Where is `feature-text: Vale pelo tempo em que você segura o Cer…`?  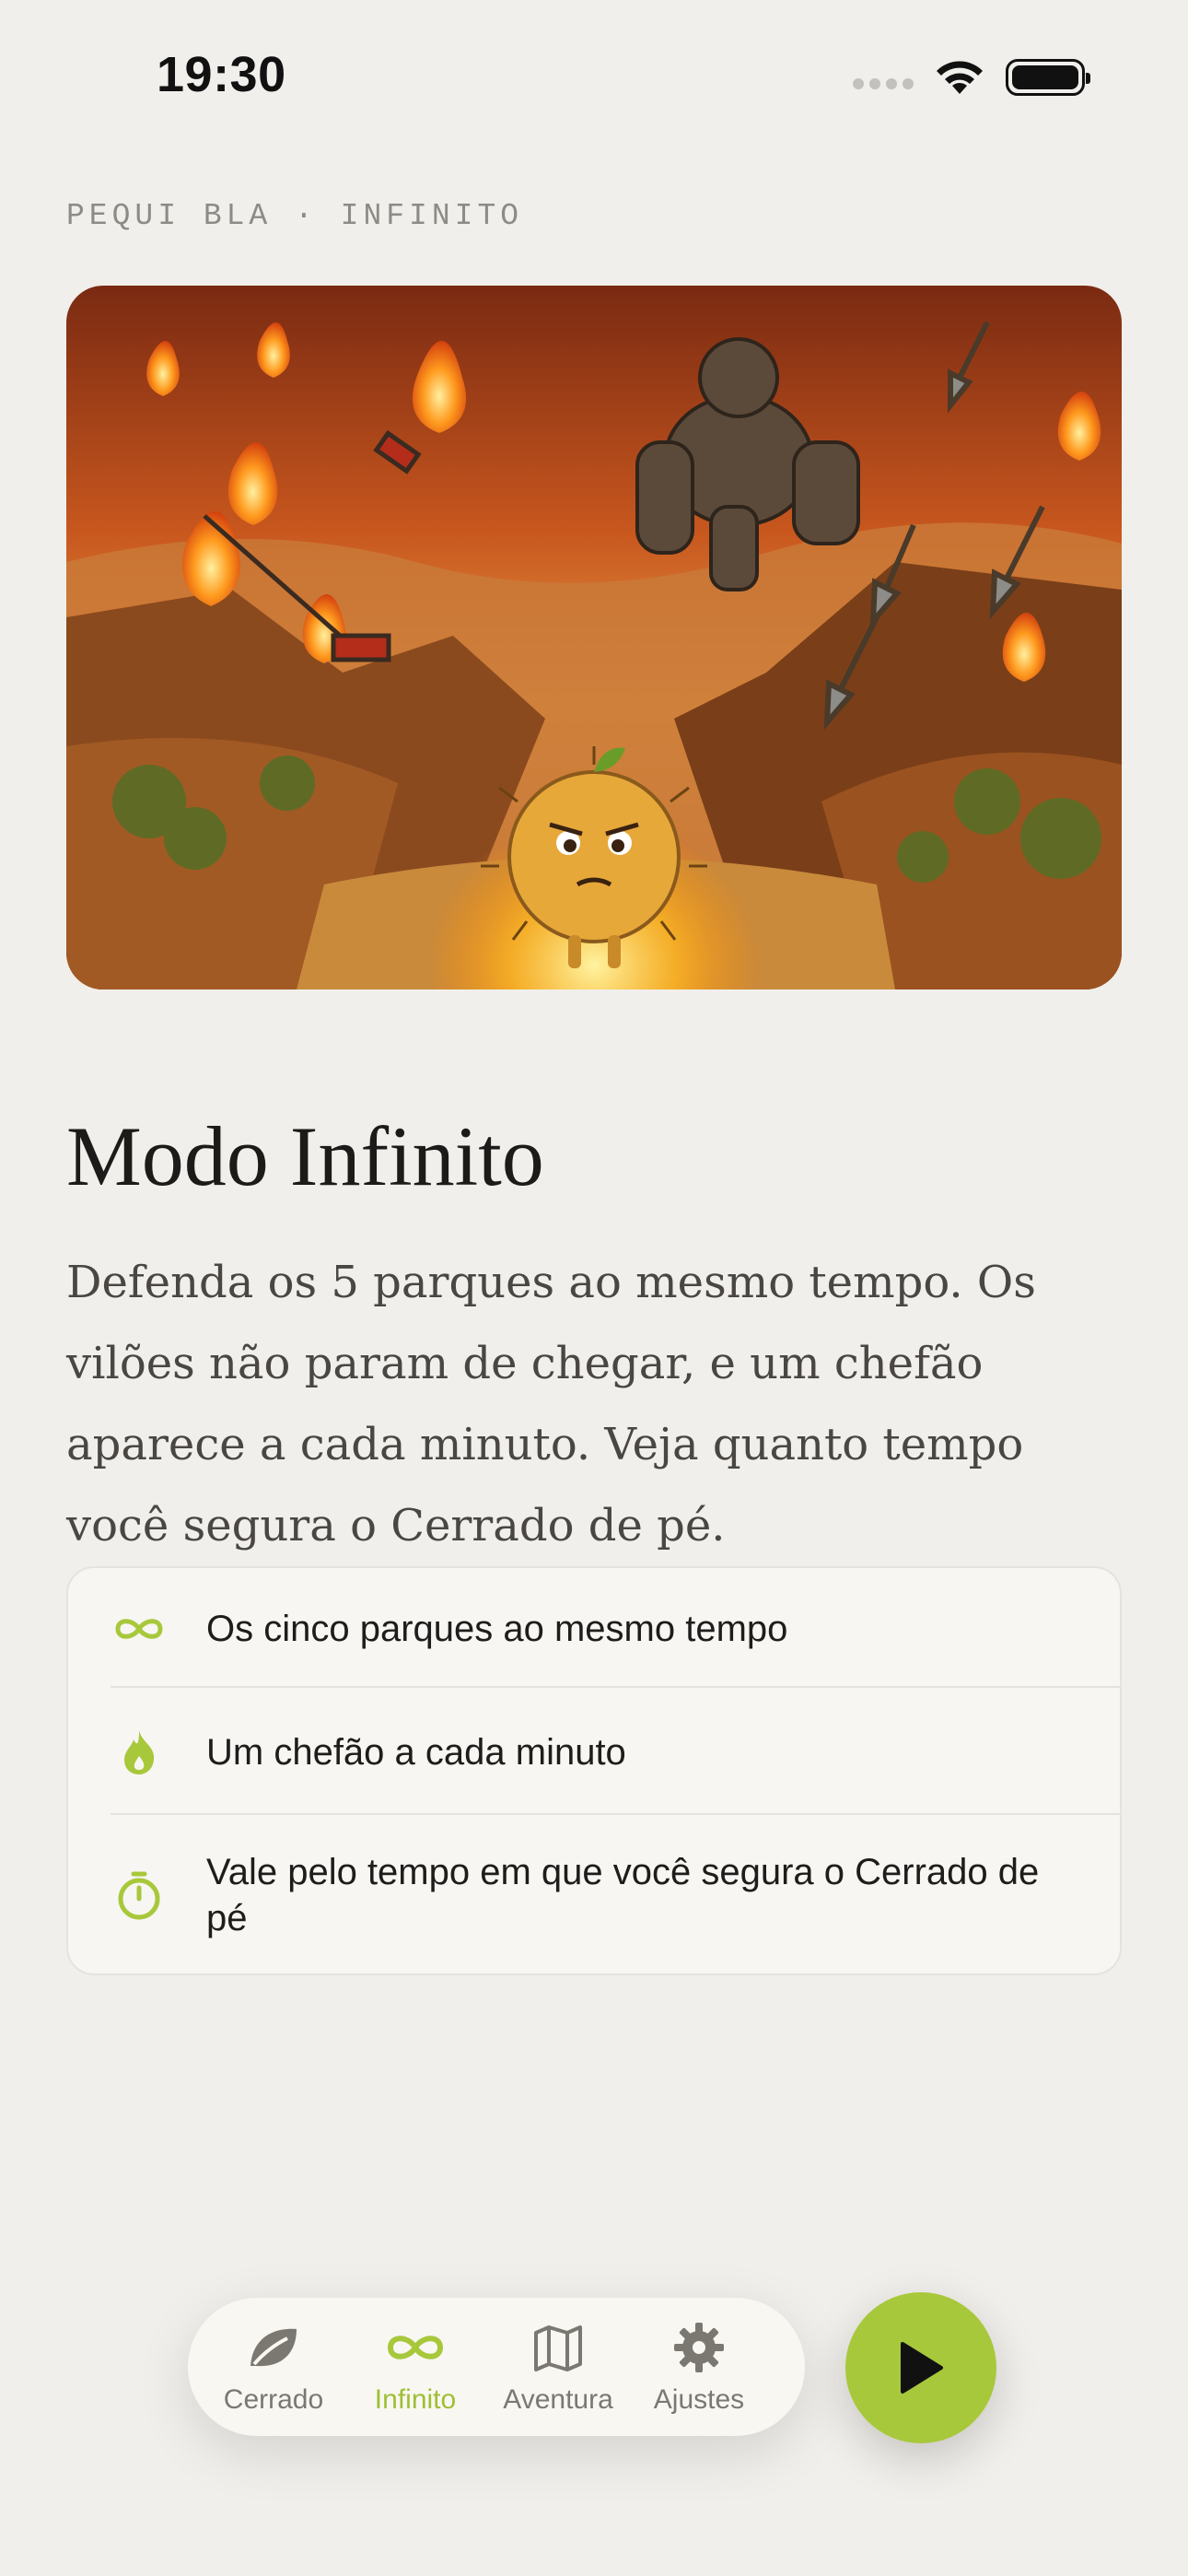 feature-text: Vale pelo tempo em que você segura o Cer… is located at coordinates (623, 1895).